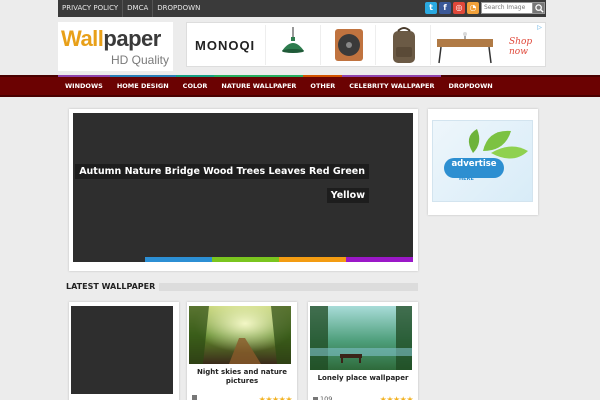 The height and width of the screenshot is (400, 600). I want to click on site-logo: Wallpaper HD Quality, so click(115, 46).